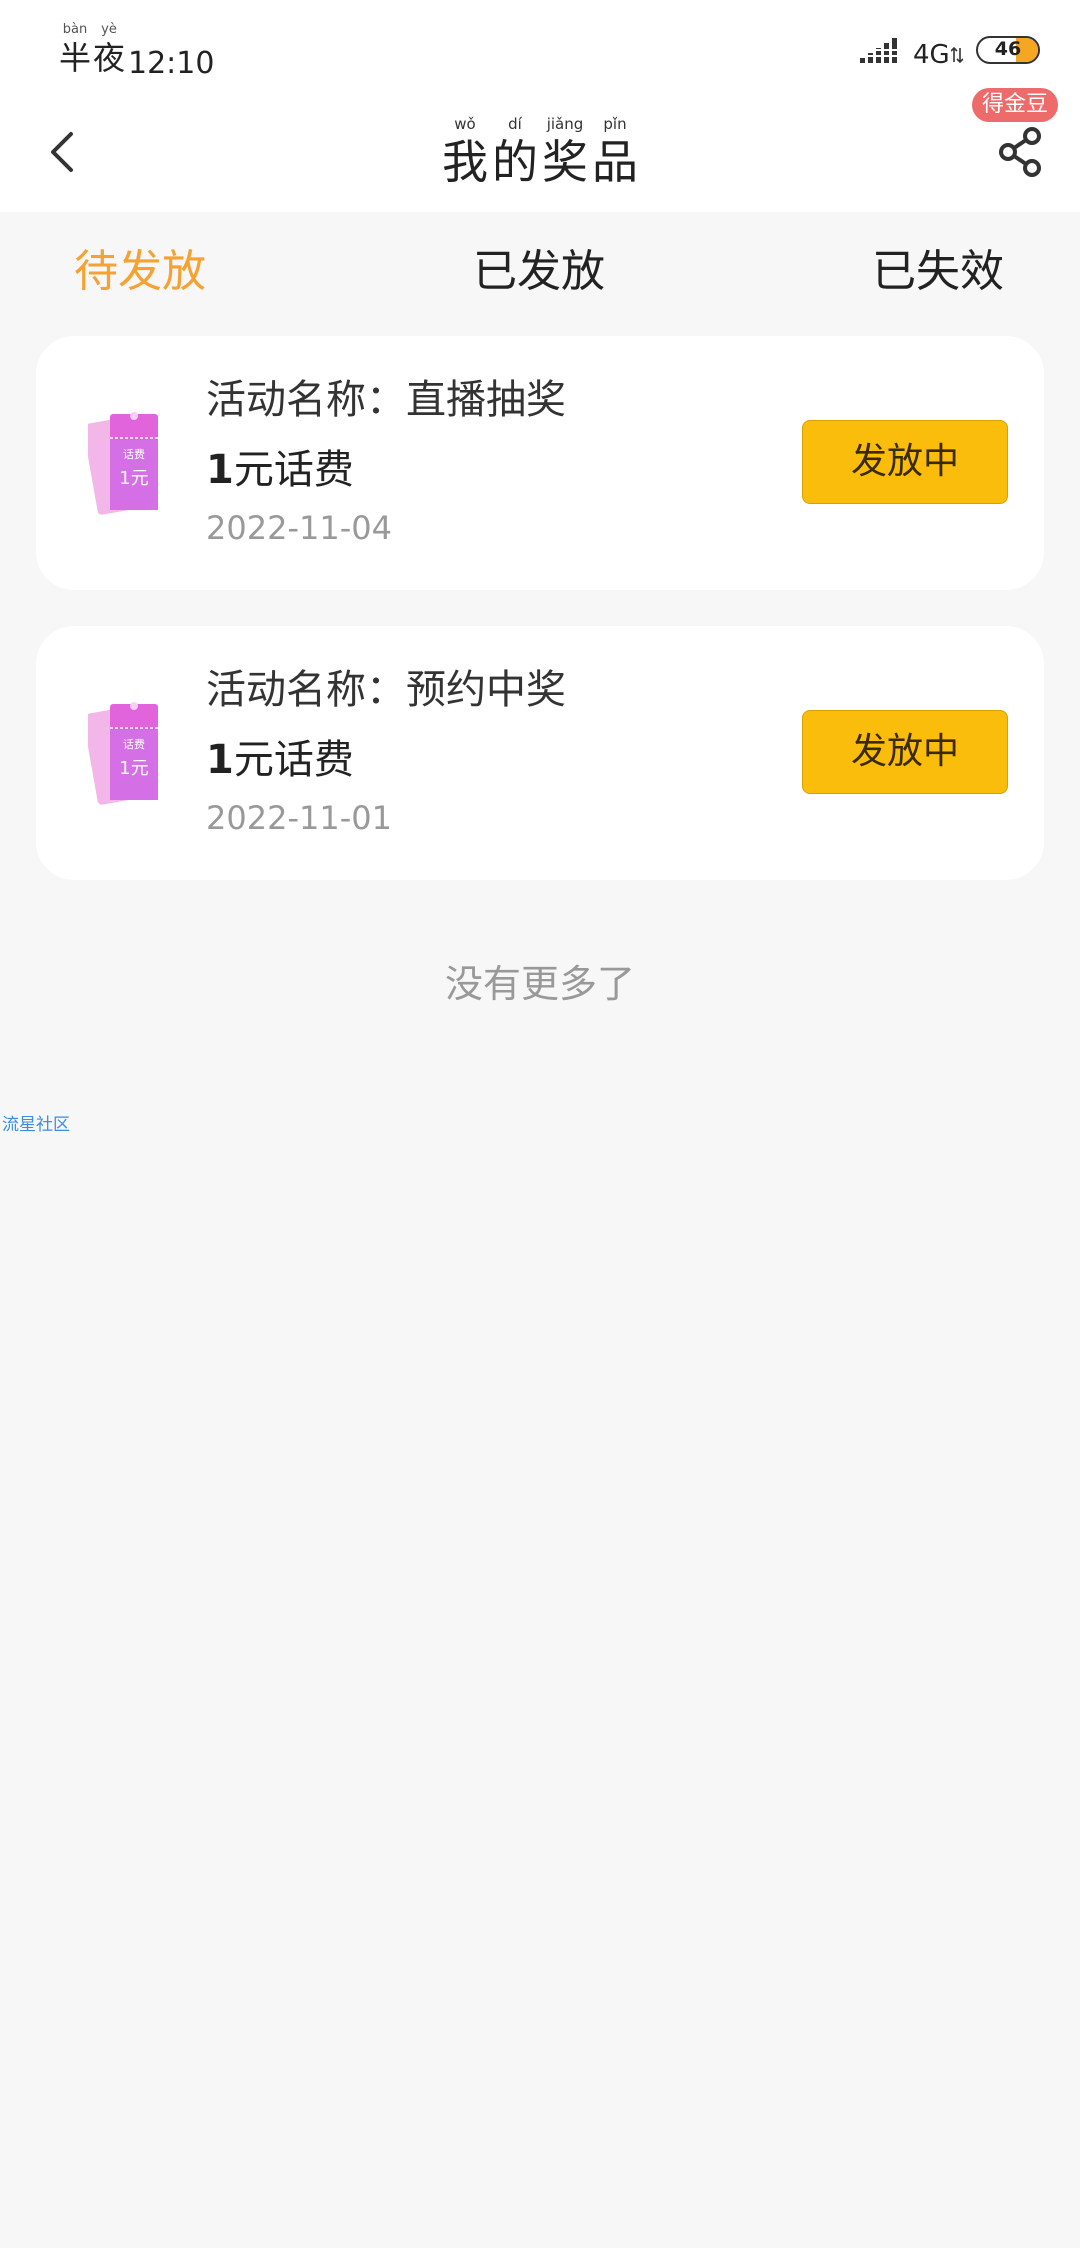 This screenshot has width=1080, height=2248. Describe the element at coordinates (540, 753) in the screenshot. I see `prize-card: 话费 1元 活动名称：预约中奖 1元话费 2022-11-01 发放中` at that location.